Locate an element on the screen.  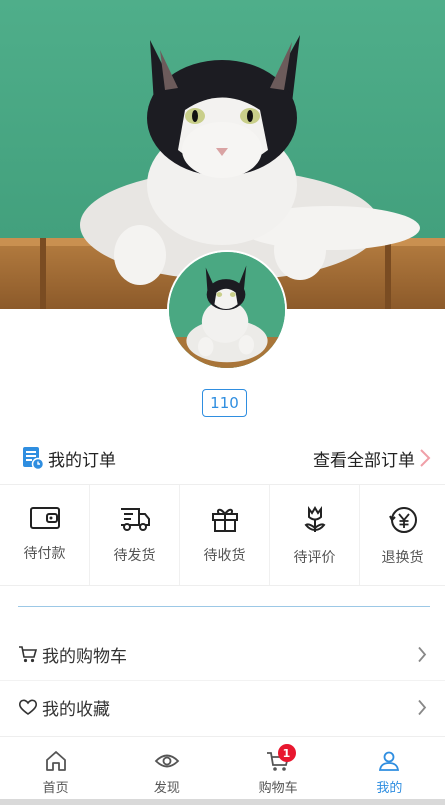
home-icon is located at coordinates (55, 761).